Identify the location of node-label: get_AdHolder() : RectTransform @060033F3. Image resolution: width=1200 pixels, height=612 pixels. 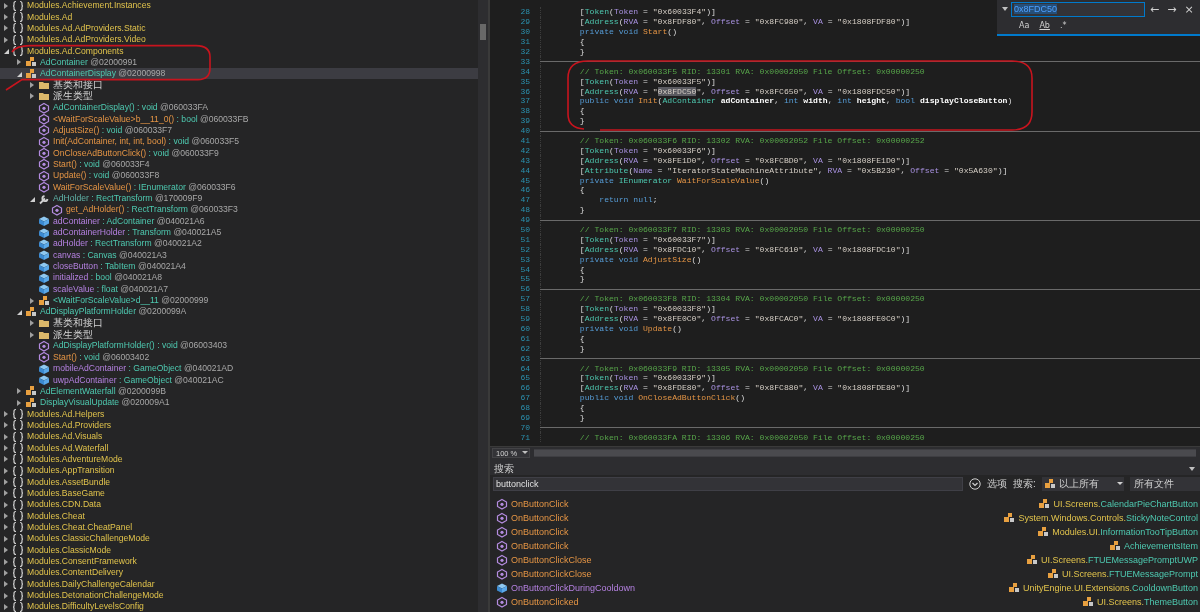
(152, 210).